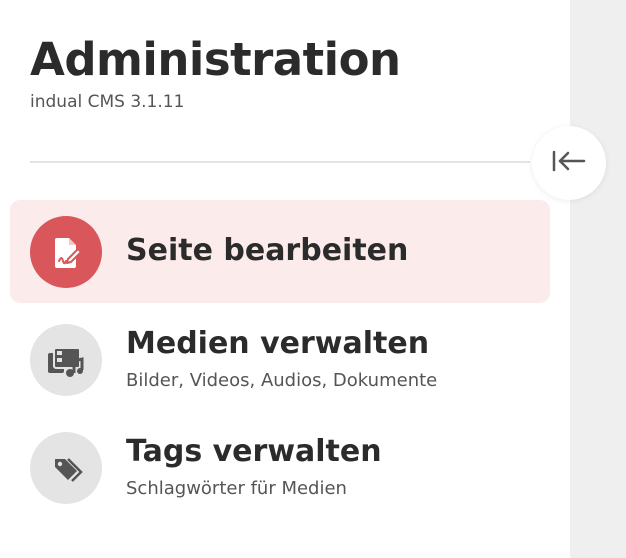  Describe the element at coordinates (107, 102) in the screenshot. I see `version-label: indual CMS 3.1.11` at that location.